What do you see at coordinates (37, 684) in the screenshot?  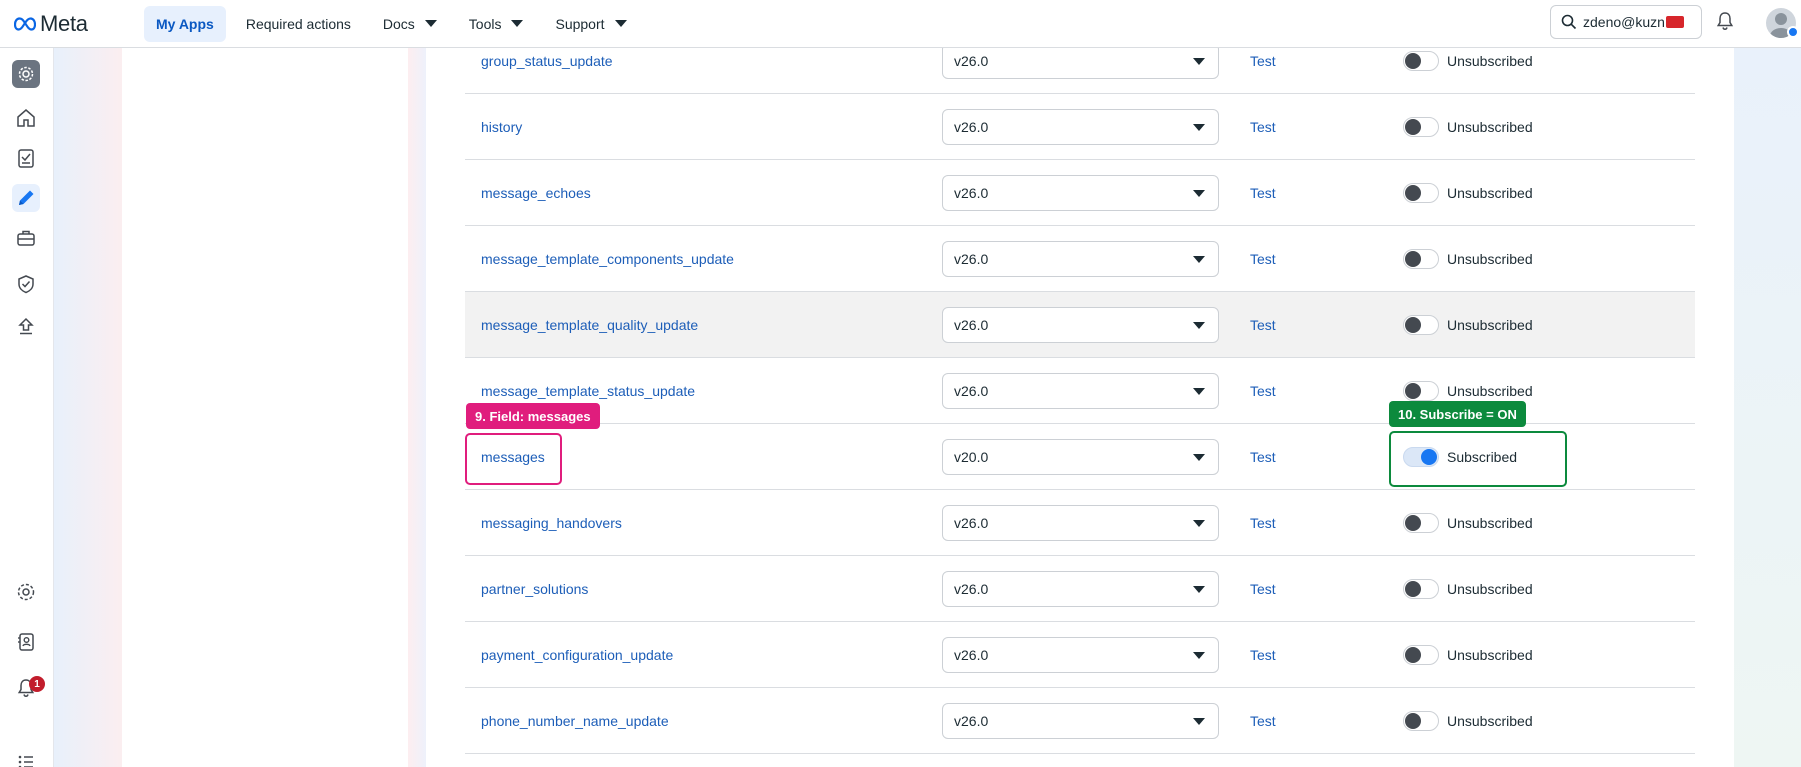 I see `notification-count-badge: 1` at bounding box center [37, 684].